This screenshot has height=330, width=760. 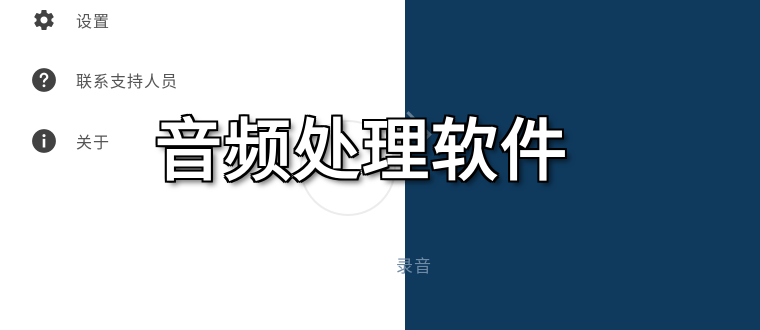 What do you see at coordinates (362, 151) in the screenshot?
I see `overlay-title: 音频处理软件` at bounding box center [362, 151].